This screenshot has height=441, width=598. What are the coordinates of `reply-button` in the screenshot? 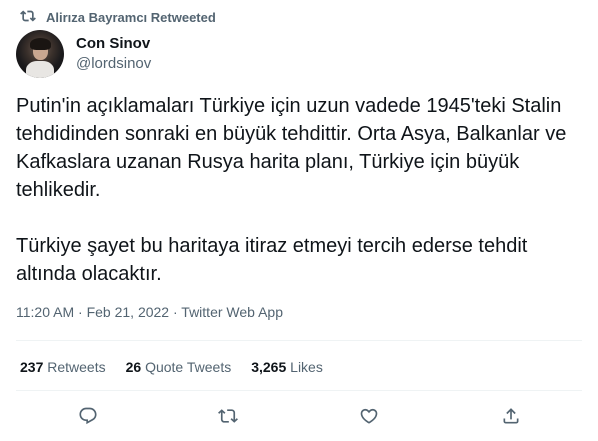 It's located at (88, 416).